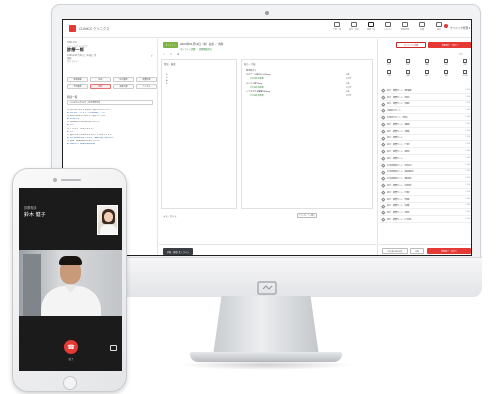  I want to click on image-icon, so click(408, 72).